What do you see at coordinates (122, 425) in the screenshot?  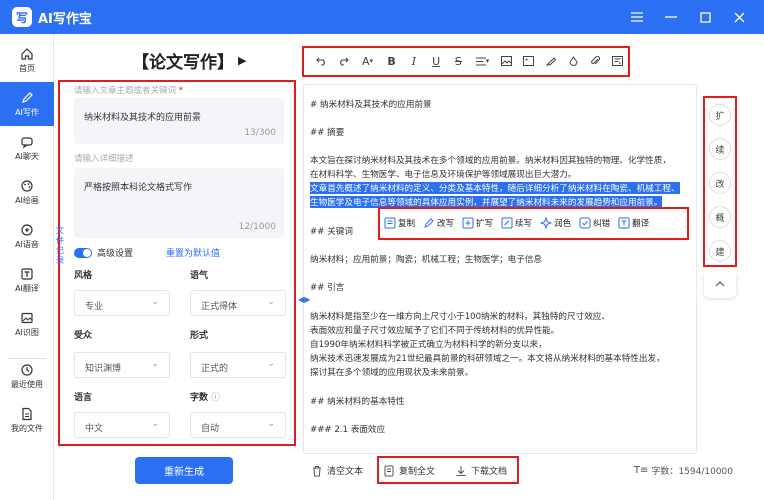 I see `language-select: 中文 ⌄` at bounding box center [122, 425].